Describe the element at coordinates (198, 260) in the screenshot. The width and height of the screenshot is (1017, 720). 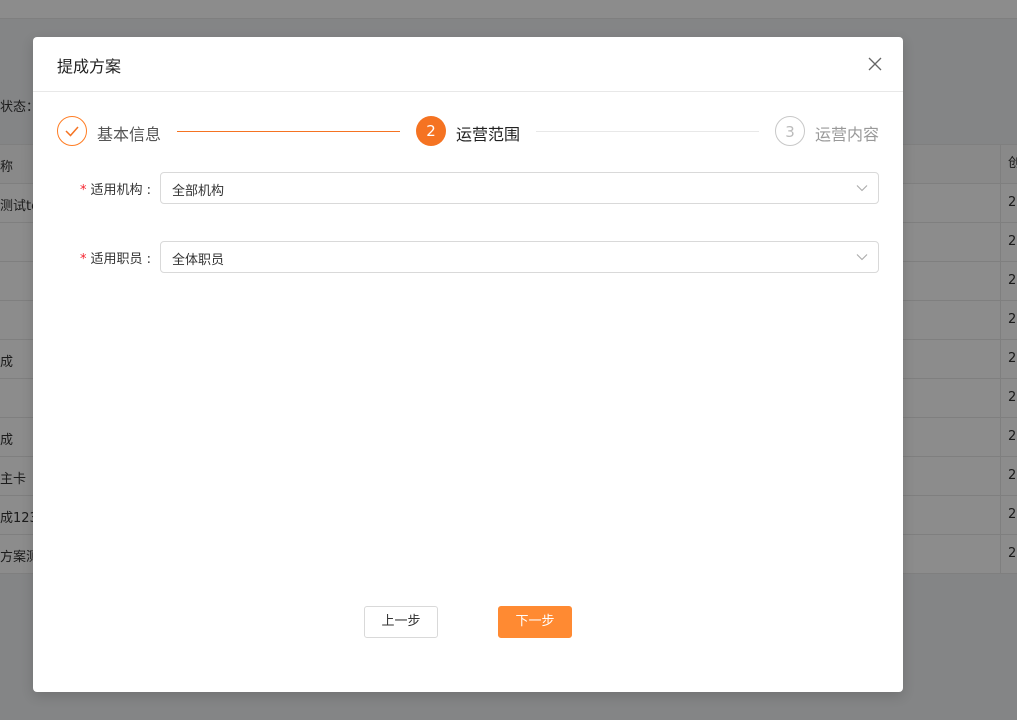
I see `staff-select-value: 全体职员` at that location.